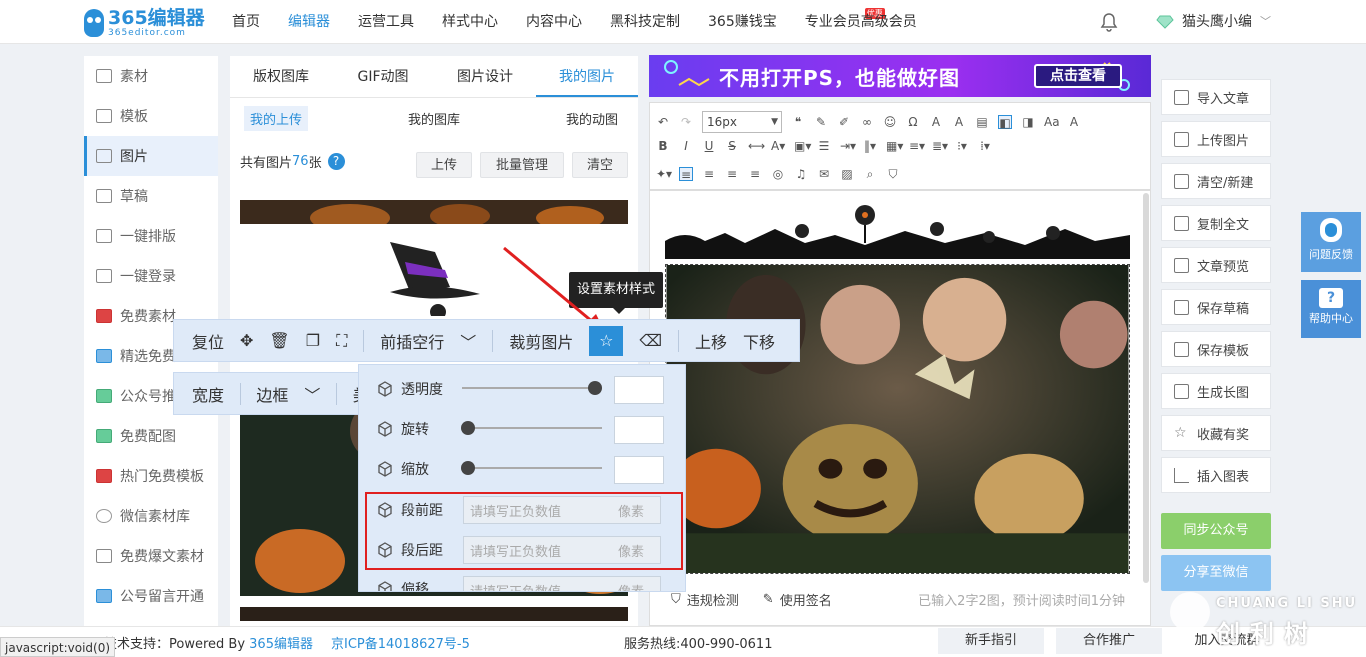  What do you see at coordinates (279, 340) in the screenshot?
I see `delete-icon: 🗑︎` at bounding box center [279, 340].